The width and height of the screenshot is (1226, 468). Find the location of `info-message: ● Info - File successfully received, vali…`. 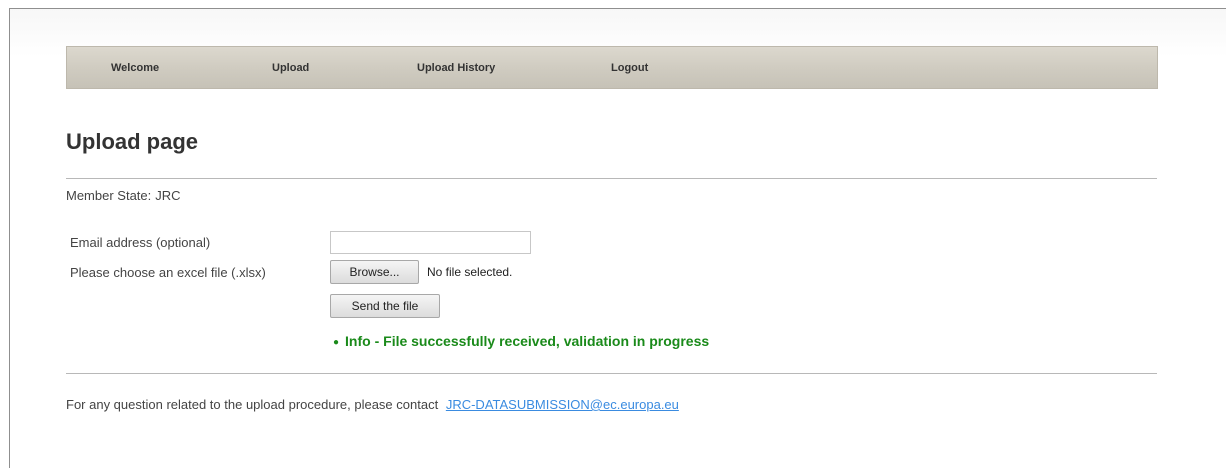

info-message: ● Info - File successfully received, vali… is located at coordinates (521, 341).